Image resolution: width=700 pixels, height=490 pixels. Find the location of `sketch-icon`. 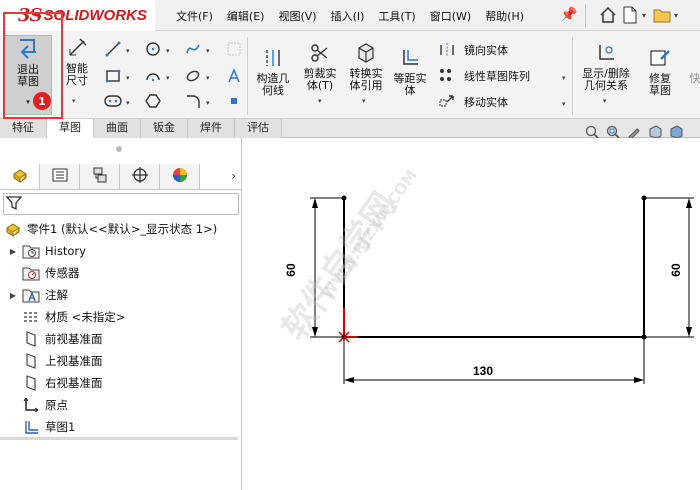

sketch-icon is located at coordinates (31, 427).